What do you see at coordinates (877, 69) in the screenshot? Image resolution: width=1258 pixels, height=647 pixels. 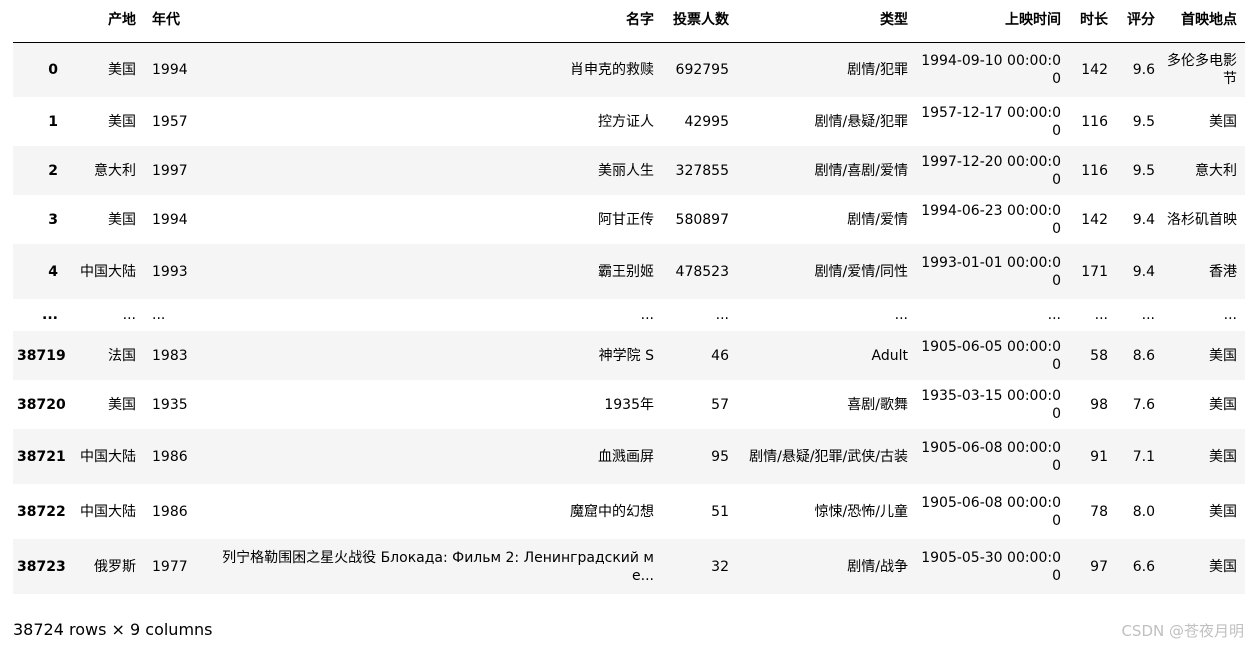 I see `cell-genre: 剧情/犯罪` at bounding box center [877, 69].